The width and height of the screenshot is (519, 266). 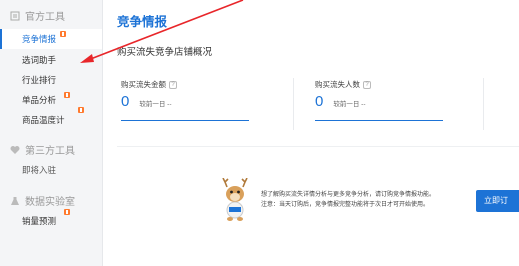 I want to click on sidebar-item-label: 选词助手, so click(x=39, y=60).